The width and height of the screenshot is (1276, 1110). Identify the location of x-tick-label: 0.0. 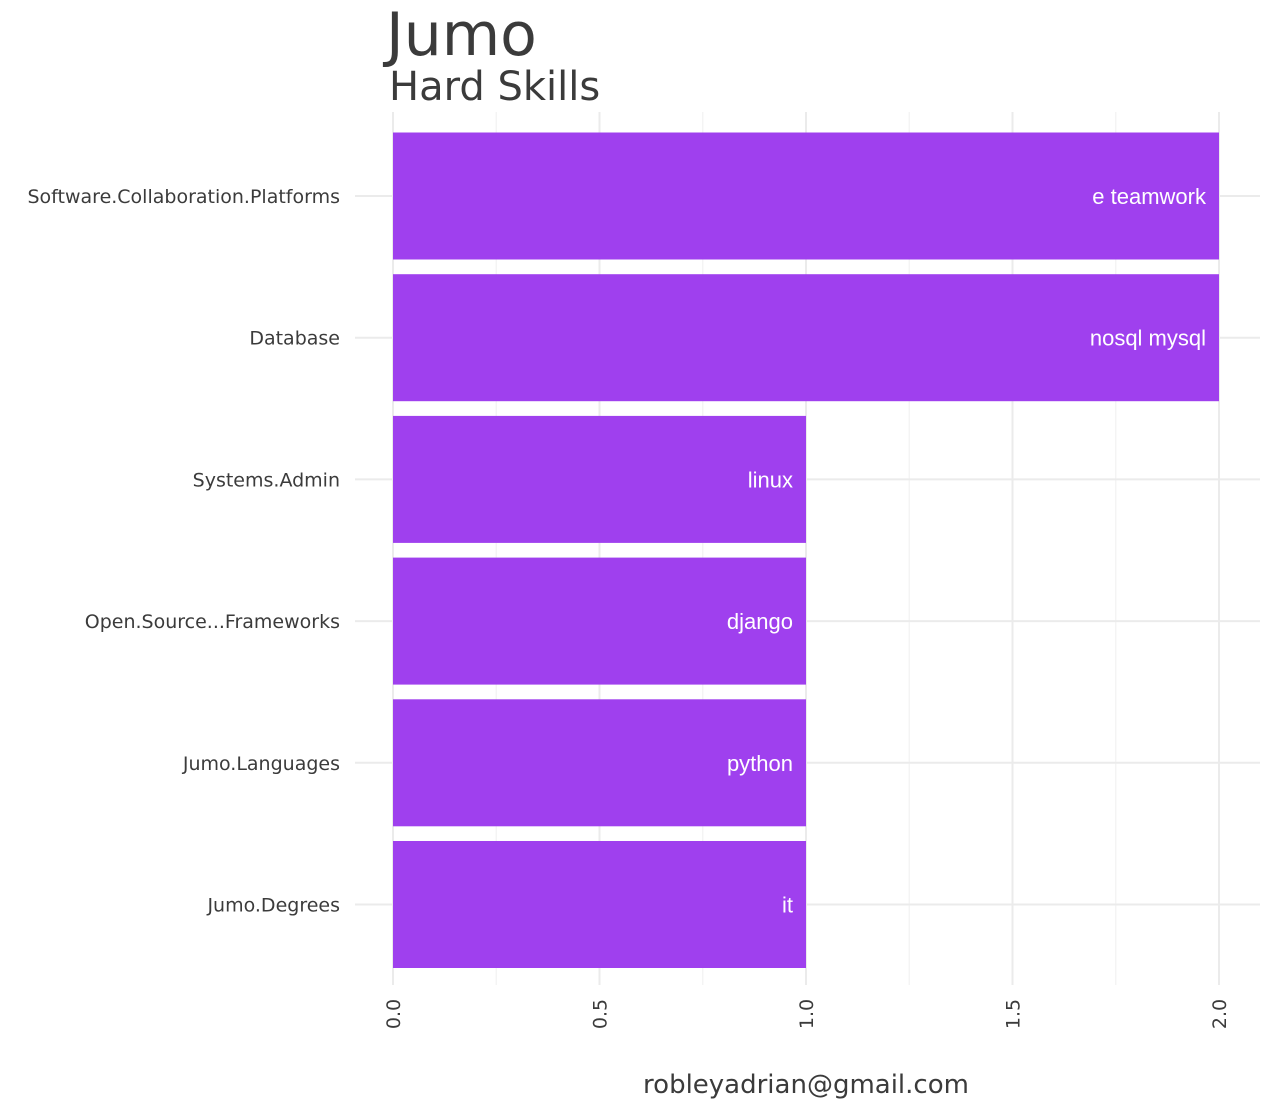
(394, 1014).